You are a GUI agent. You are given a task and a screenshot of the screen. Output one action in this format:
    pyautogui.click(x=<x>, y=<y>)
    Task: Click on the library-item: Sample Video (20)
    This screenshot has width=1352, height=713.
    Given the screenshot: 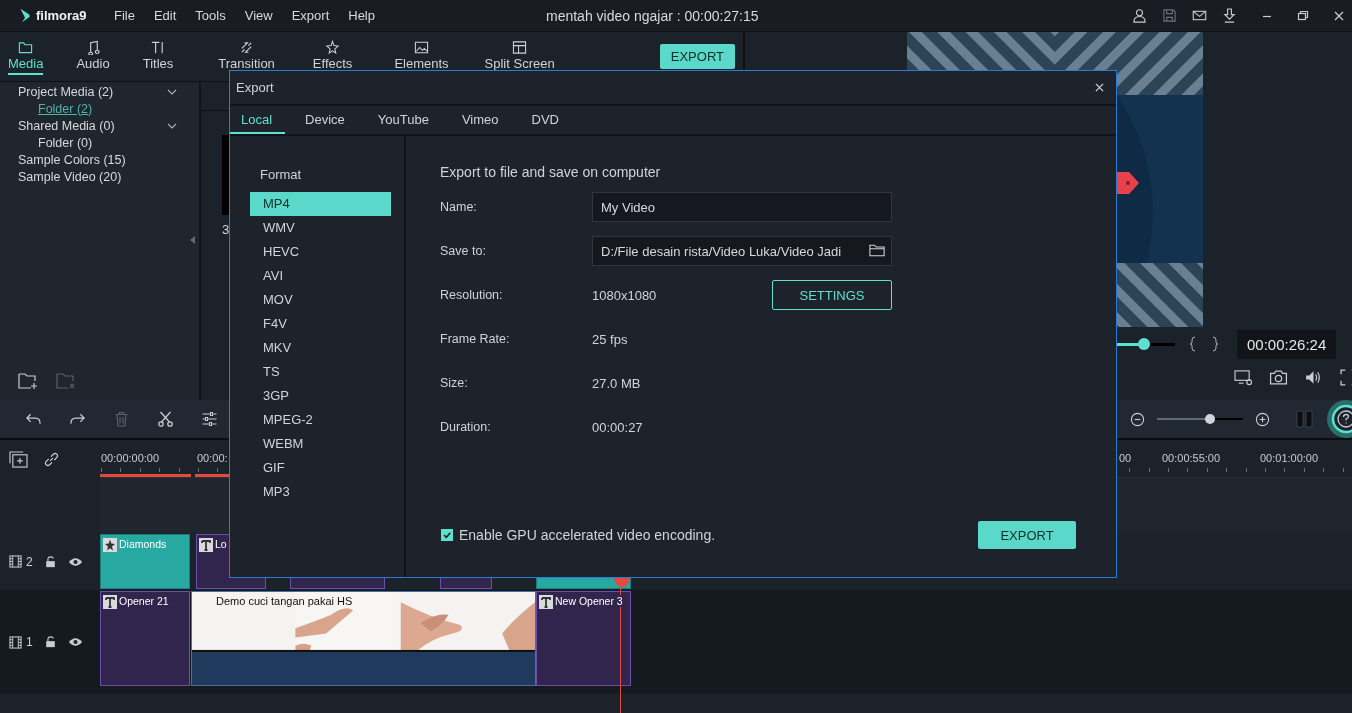 What is the action you would take?
    pyautogui.click(x=70, y=176)
    